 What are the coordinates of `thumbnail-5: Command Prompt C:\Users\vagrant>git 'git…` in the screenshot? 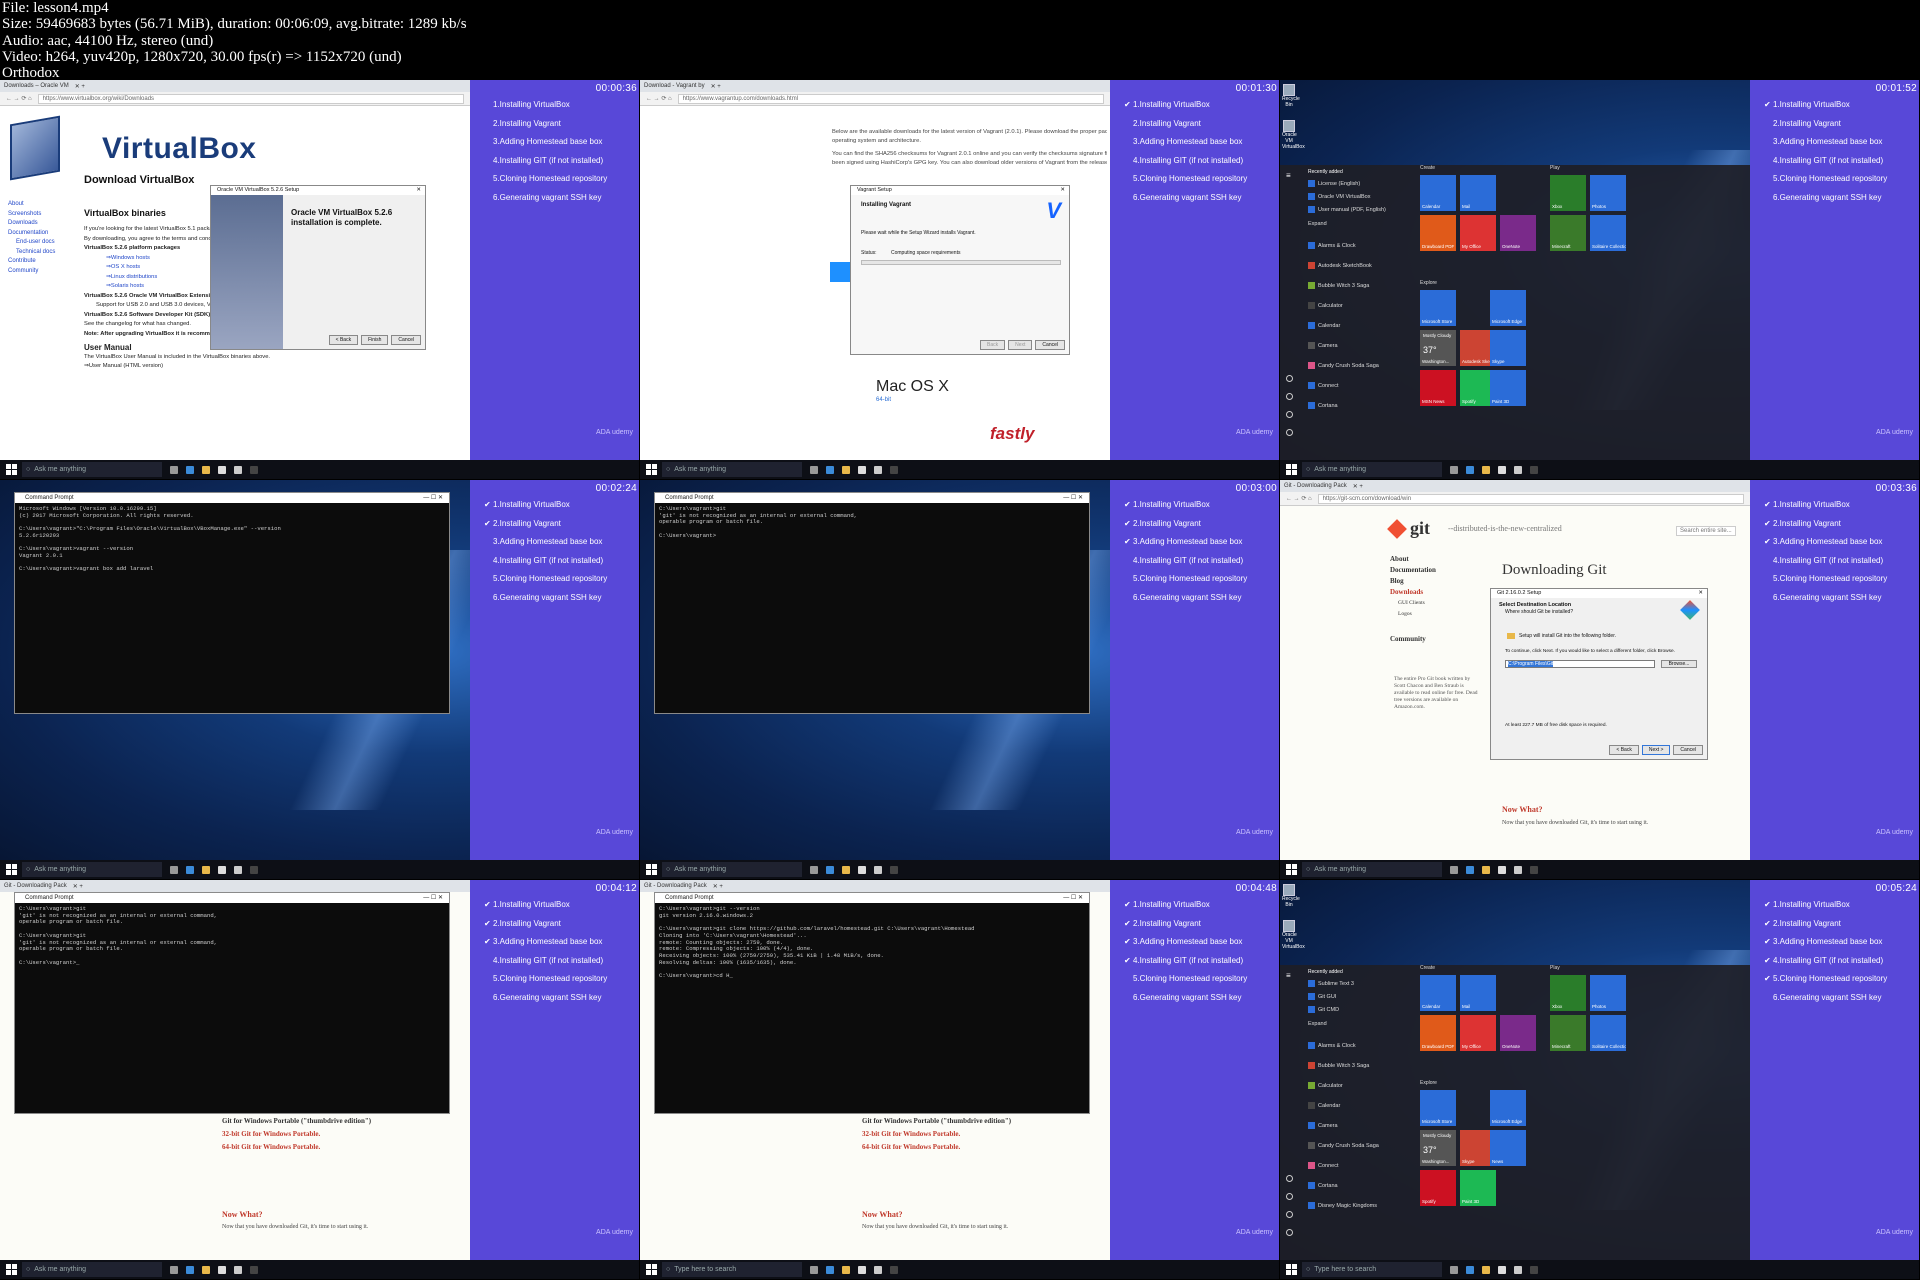 It's located at (959, 679).